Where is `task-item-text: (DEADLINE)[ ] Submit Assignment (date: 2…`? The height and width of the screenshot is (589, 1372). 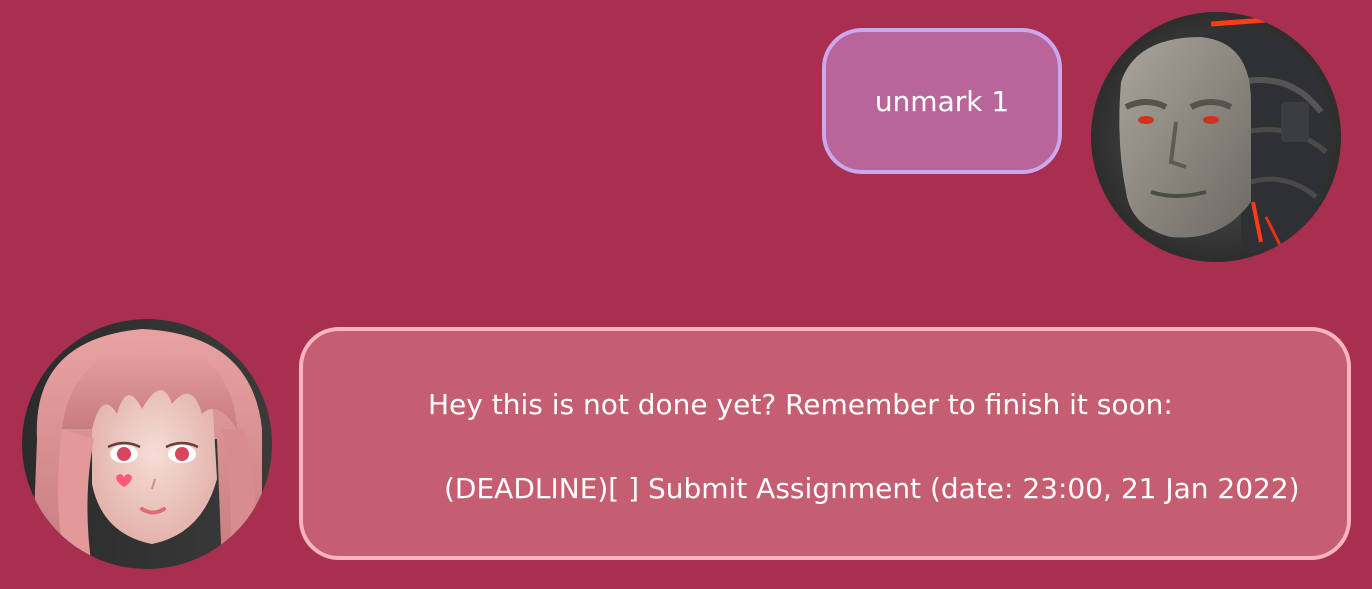
task-item-text: (DEADLINE)[ ] Submit Assignment (date: 2… is located at coordinates (872, 488).